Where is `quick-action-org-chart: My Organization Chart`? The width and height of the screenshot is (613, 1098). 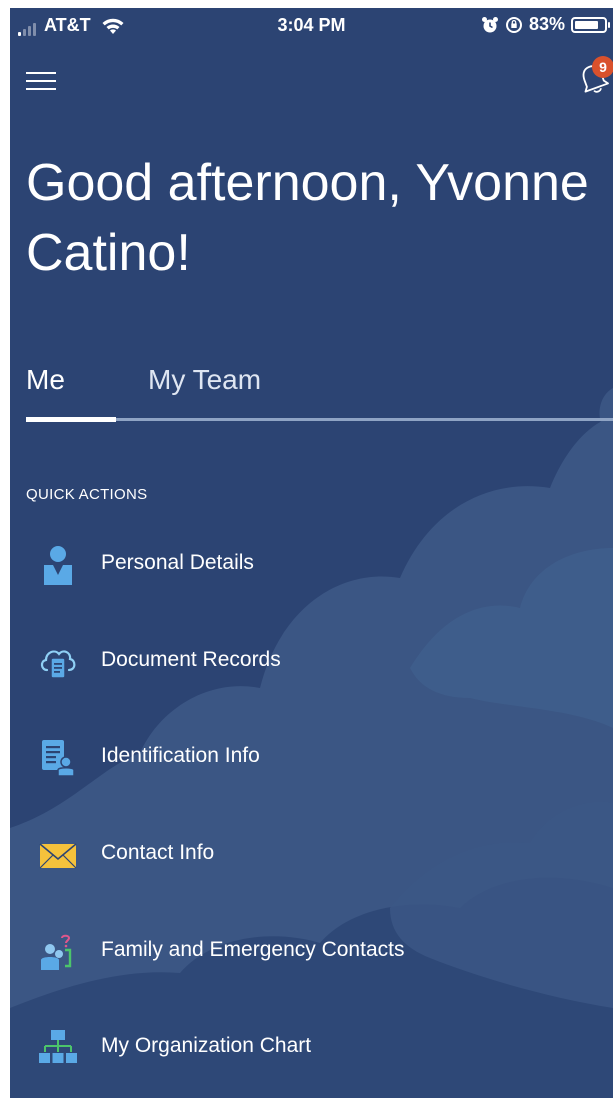 quick-action-org-chart: My Organization Chart is located at coordinates (311, 1046).